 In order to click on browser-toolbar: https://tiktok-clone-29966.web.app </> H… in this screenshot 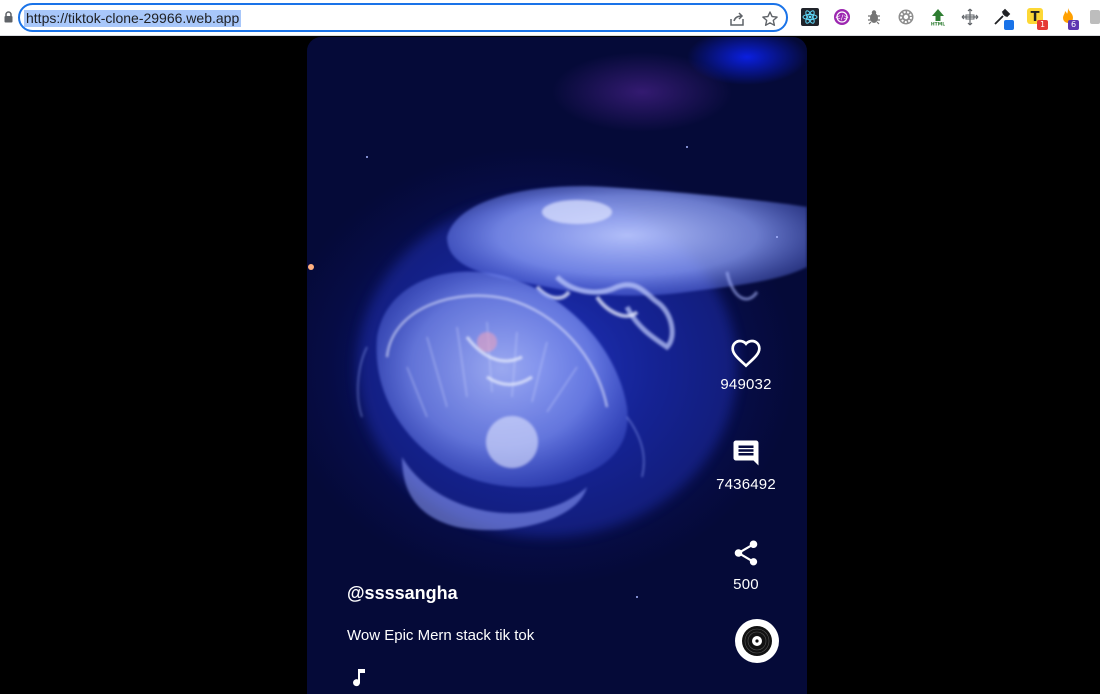, I will do `click(550, 18)`.